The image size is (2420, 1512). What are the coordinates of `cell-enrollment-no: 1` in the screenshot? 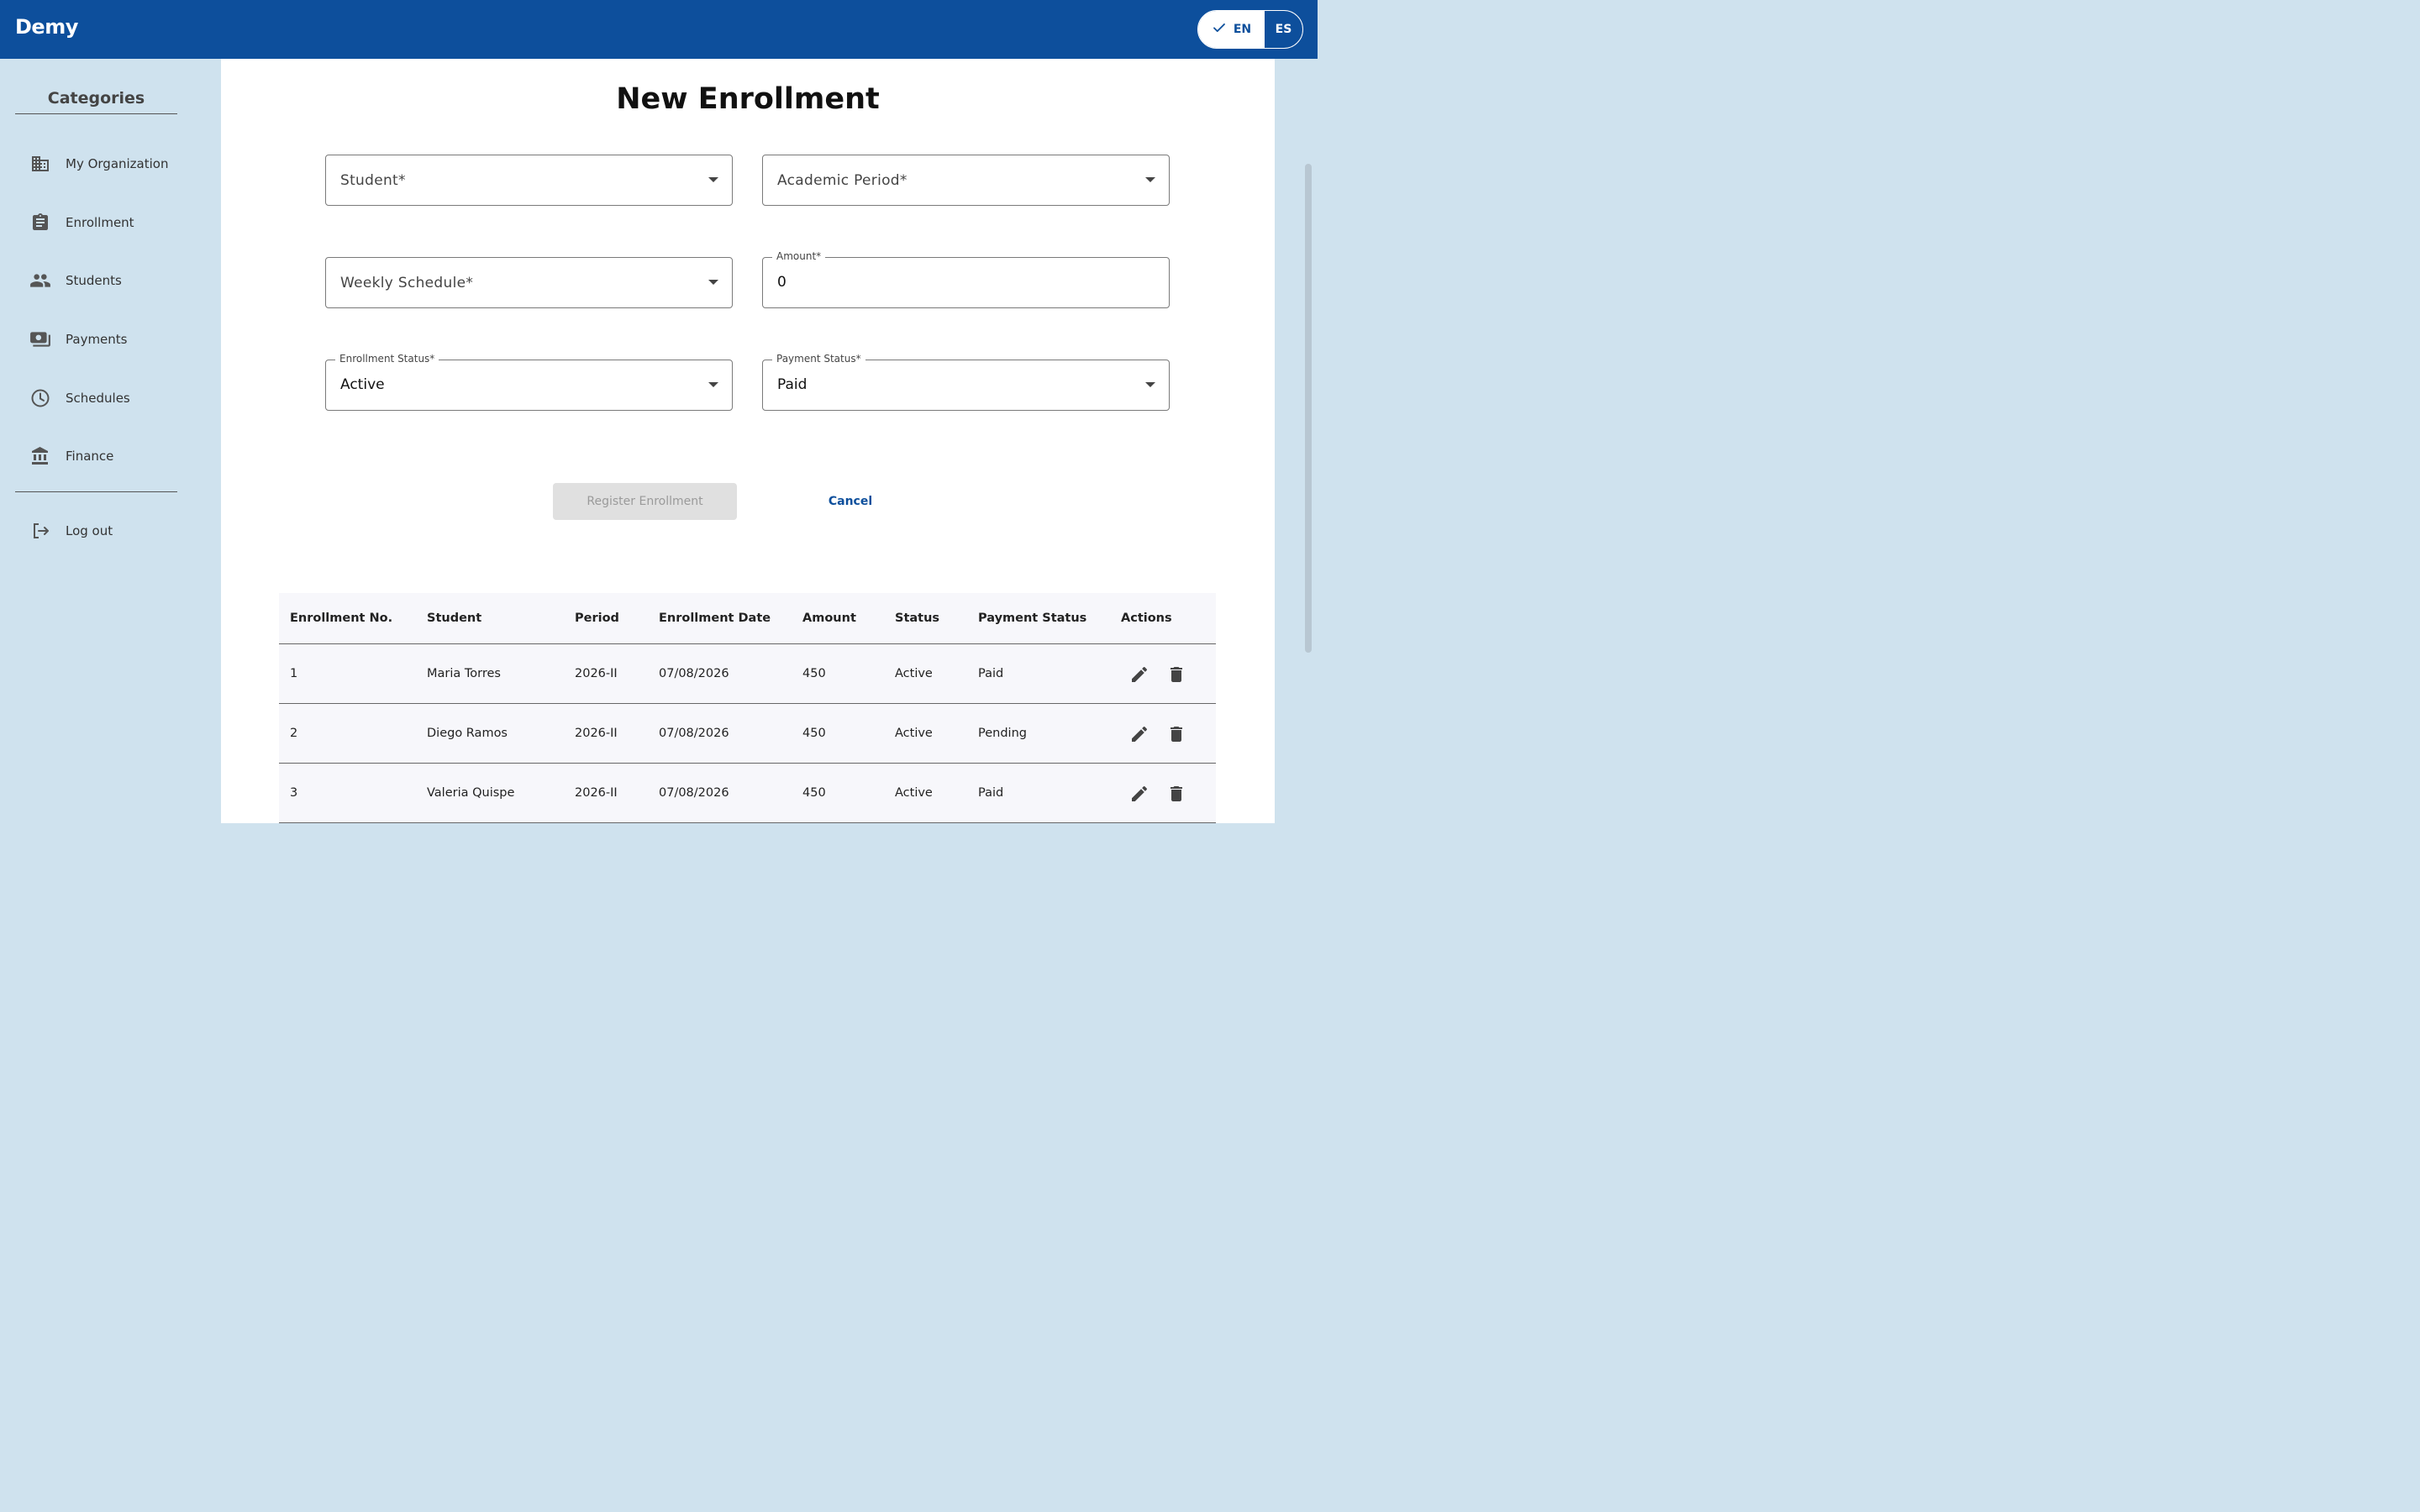 It's located at (294, 673).